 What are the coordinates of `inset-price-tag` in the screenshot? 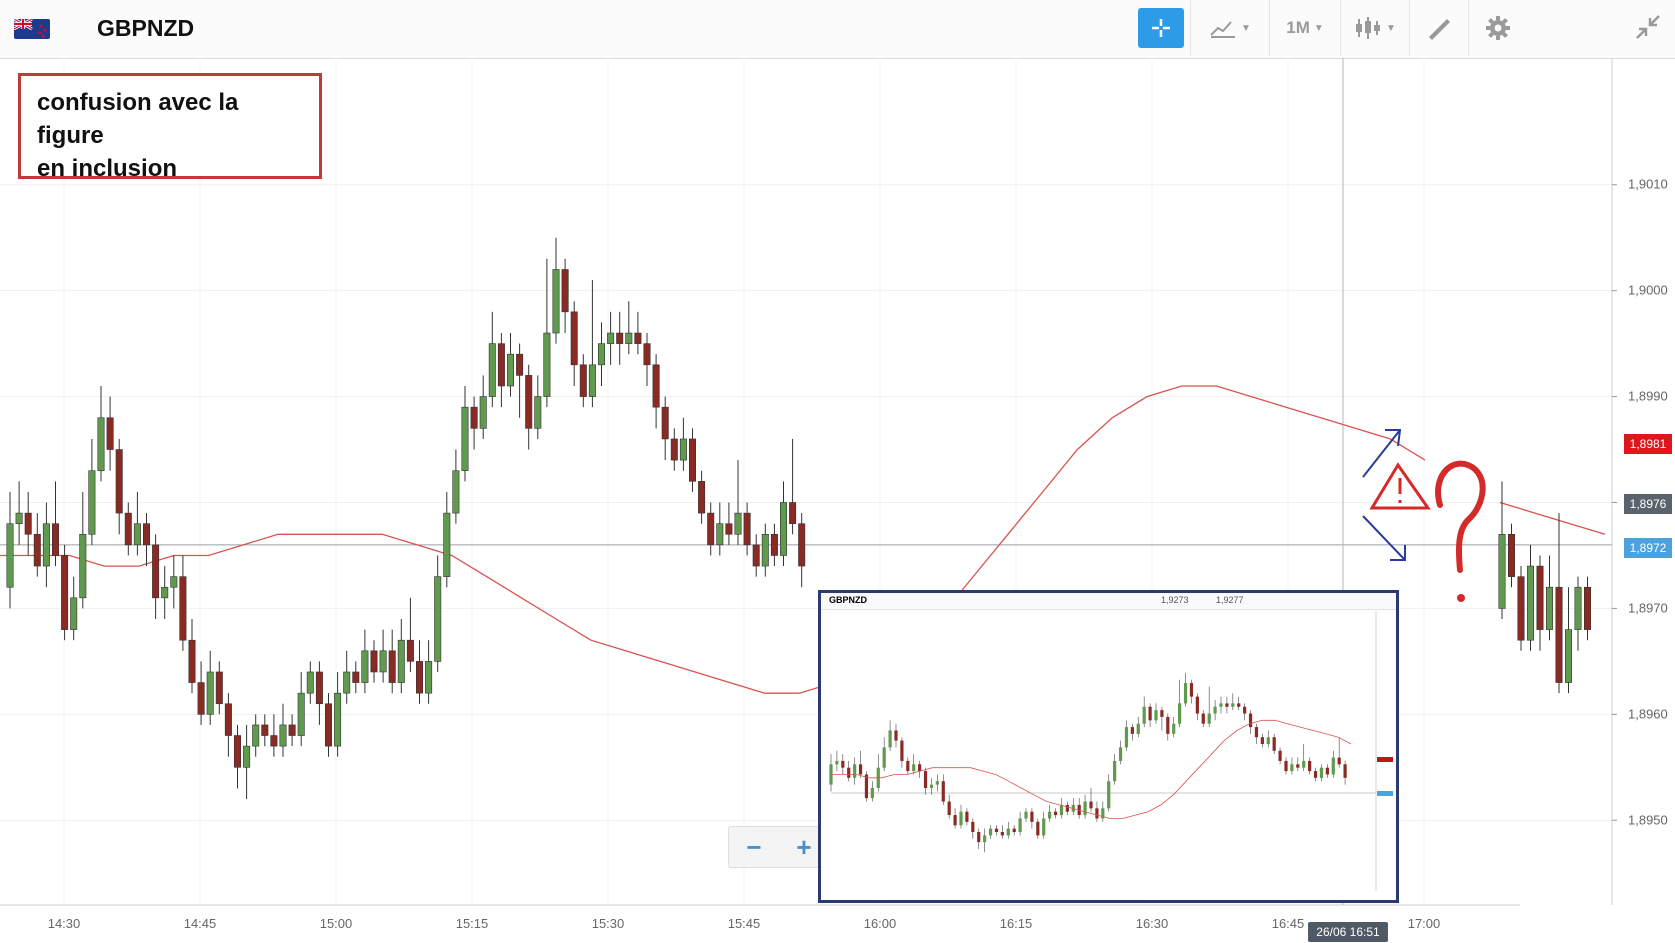 It's located at (1385, 793).